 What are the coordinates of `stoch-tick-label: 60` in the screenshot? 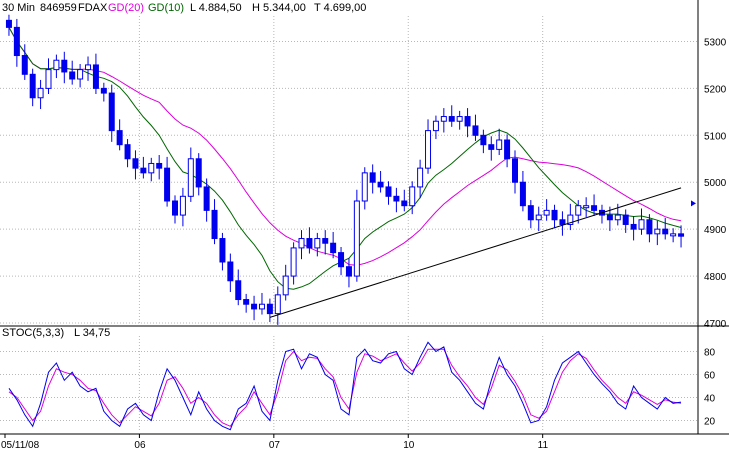 It's located at (710, 376).